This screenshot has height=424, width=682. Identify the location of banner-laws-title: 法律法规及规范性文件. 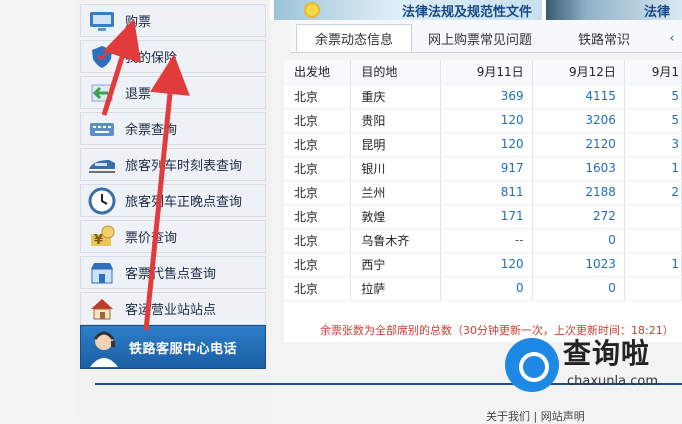
(466, 12).